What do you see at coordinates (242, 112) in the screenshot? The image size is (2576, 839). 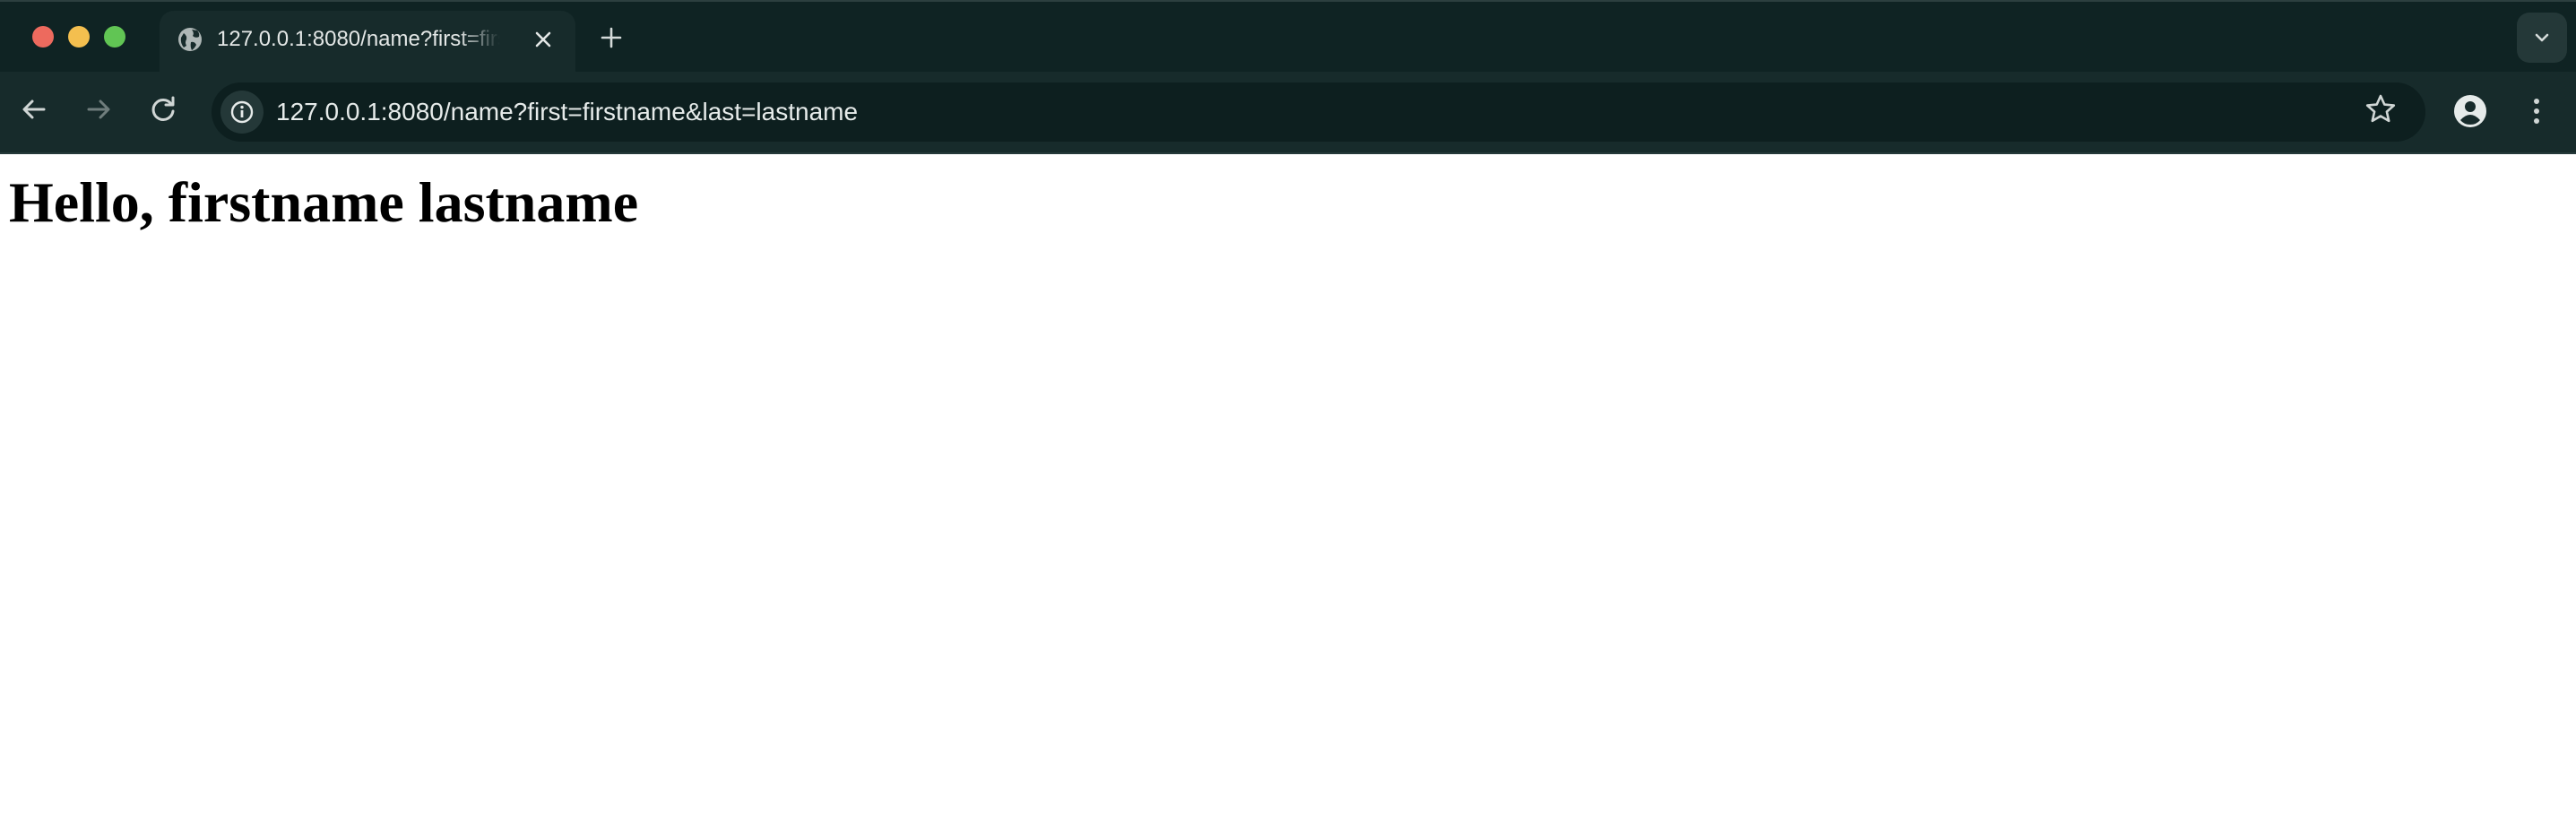 I see `info-icon` at bounding box center [242, 112].